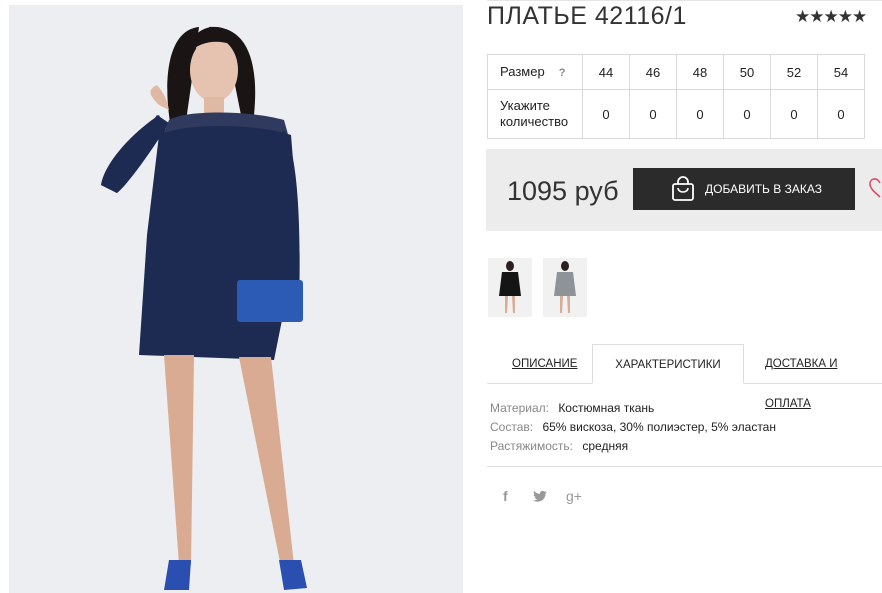  I want to click on size-help-icon: ?, so click(562, 73).